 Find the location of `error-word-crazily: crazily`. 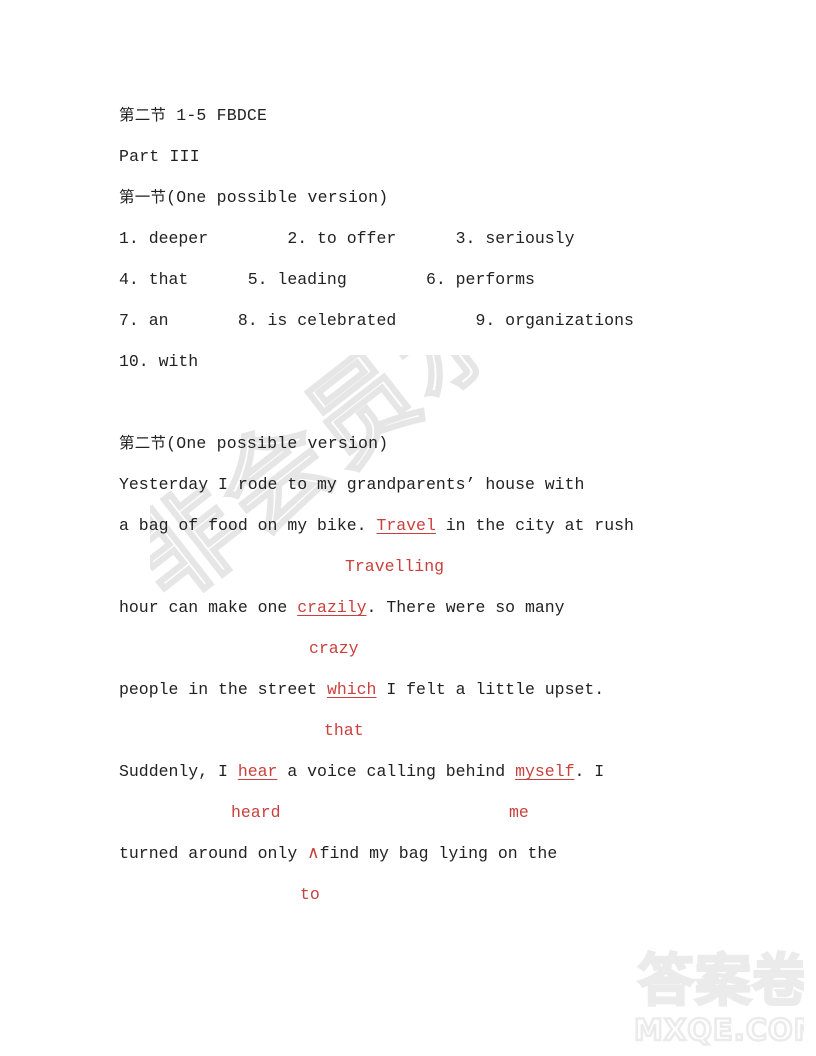

error-word-crazily: crazily is located at coordinates (332, 607).